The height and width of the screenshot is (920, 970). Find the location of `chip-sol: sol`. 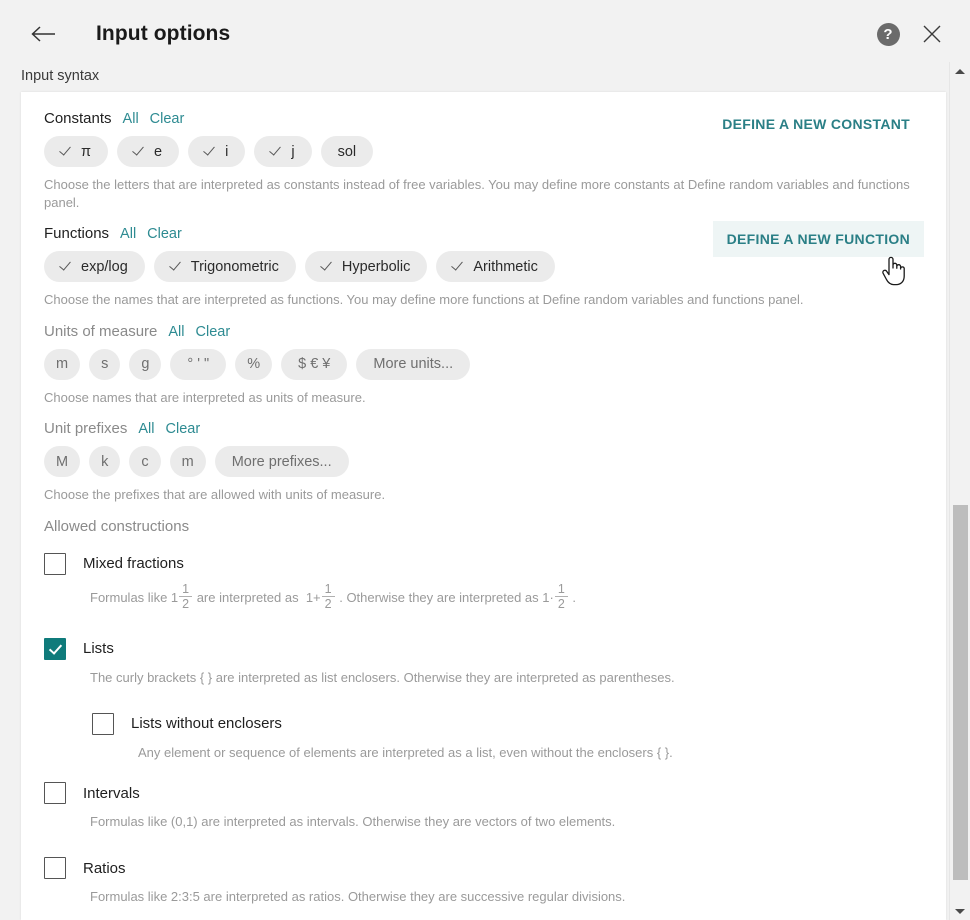

chip-sol: sol is located at coordinates (347, 151).